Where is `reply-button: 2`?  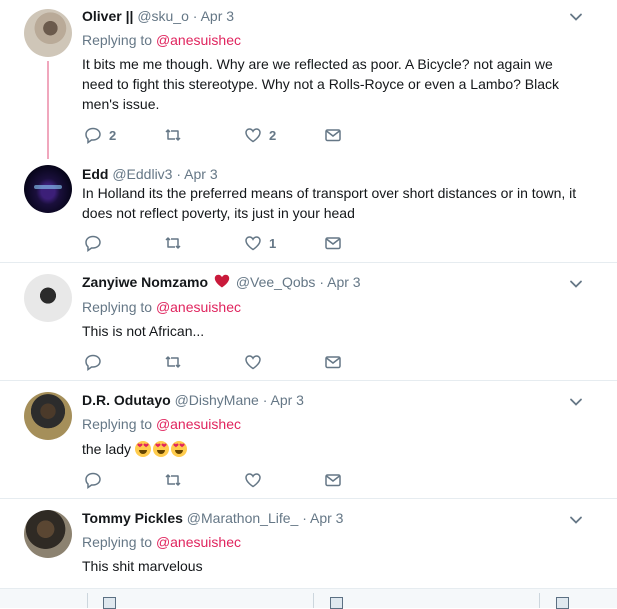 reply-button: 2 is located at coordinates (100, 135).